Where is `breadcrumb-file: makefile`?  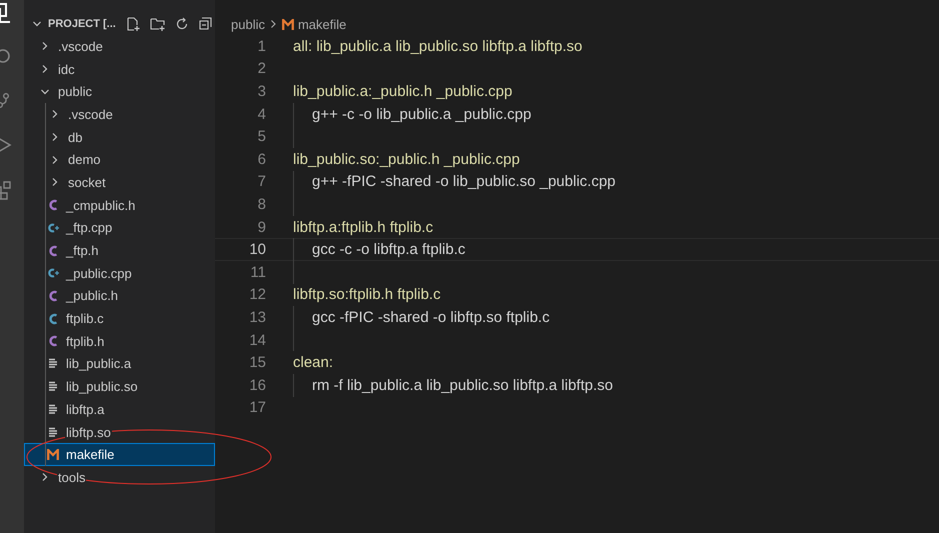 breadcrumb-file: makefile is located at coordinates (322, 24).